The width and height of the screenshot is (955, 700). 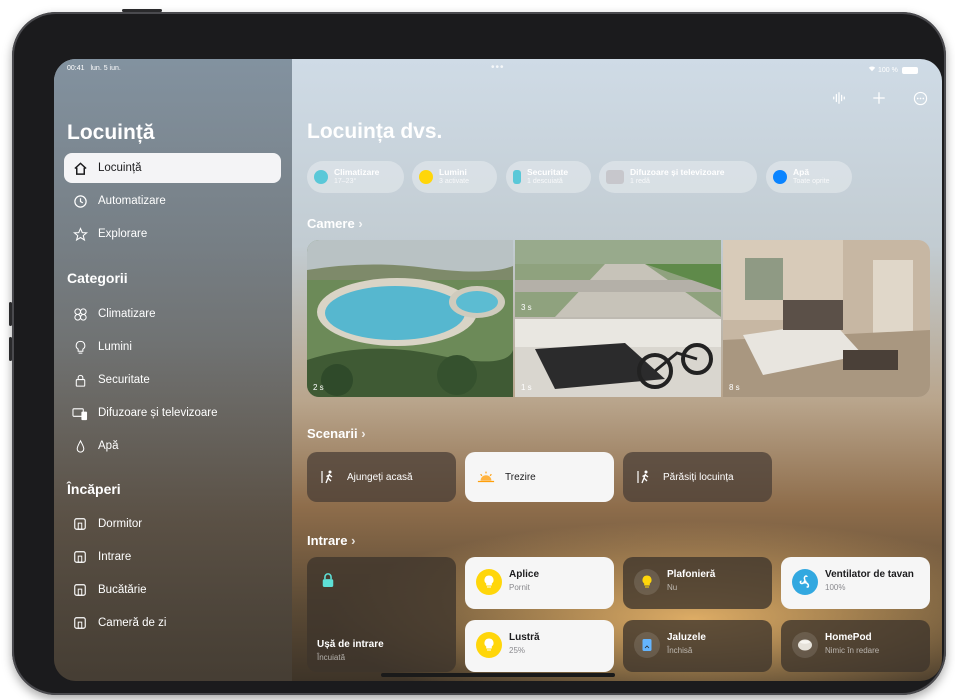 I want to click on sidebar-item-label: Automatizare, so click(x=132, y=201).